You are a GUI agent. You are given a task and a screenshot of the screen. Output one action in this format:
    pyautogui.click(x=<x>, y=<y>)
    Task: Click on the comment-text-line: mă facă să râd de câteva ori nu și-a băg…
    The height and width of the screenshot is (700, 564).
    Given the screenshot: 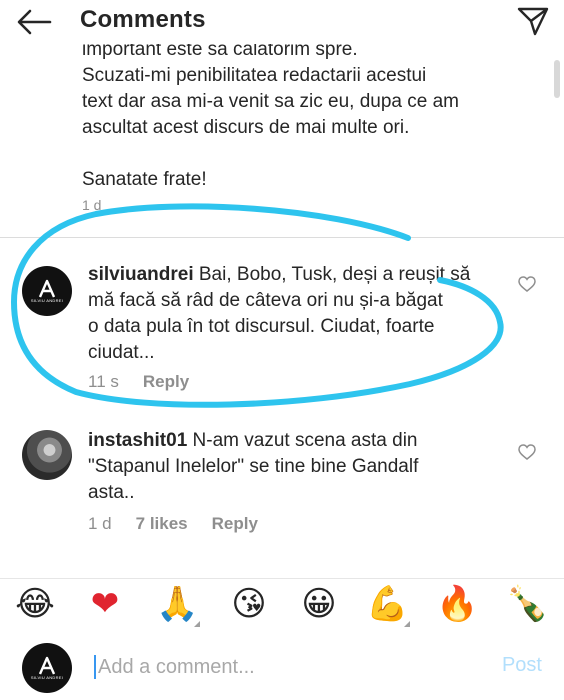 What is the action you would take?
    pyautogui.click(x=265, y=300)
    